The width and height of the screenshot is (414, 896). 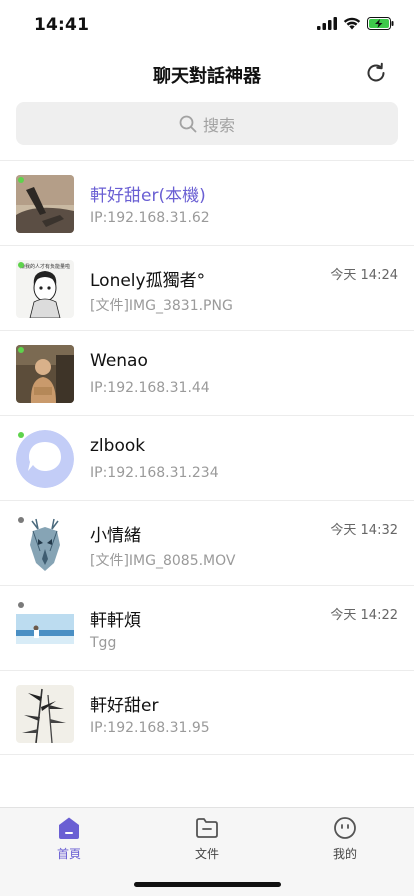 What do you see at coordinates (119, 361) in the screenshot?
I see `contact-name: Wenao` at bounding box center [119, 361].